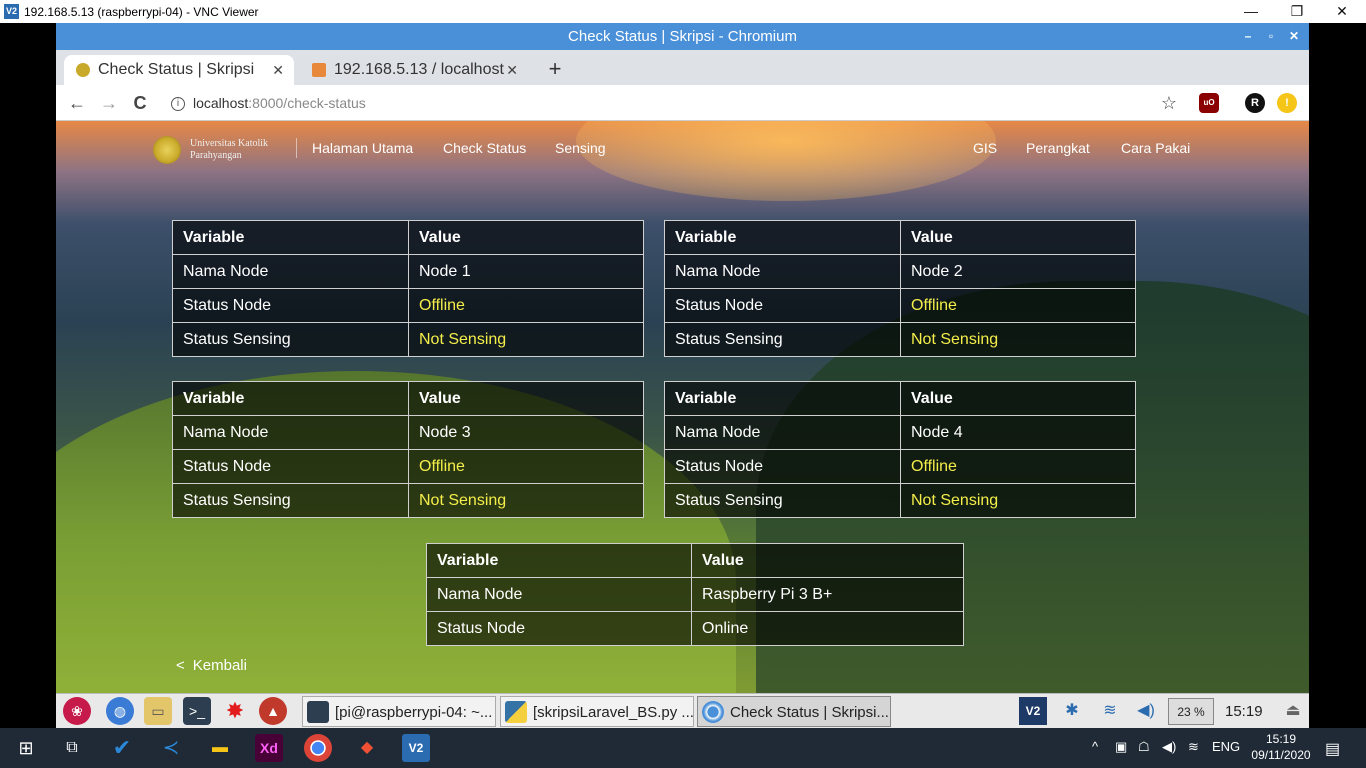 The width and height of the screenshot is (1366, 768). What do you see at coordinates (1251, 11) in the screenshot?
I see `vnc-minimize-button: —` at bounding box center [1251, 11].